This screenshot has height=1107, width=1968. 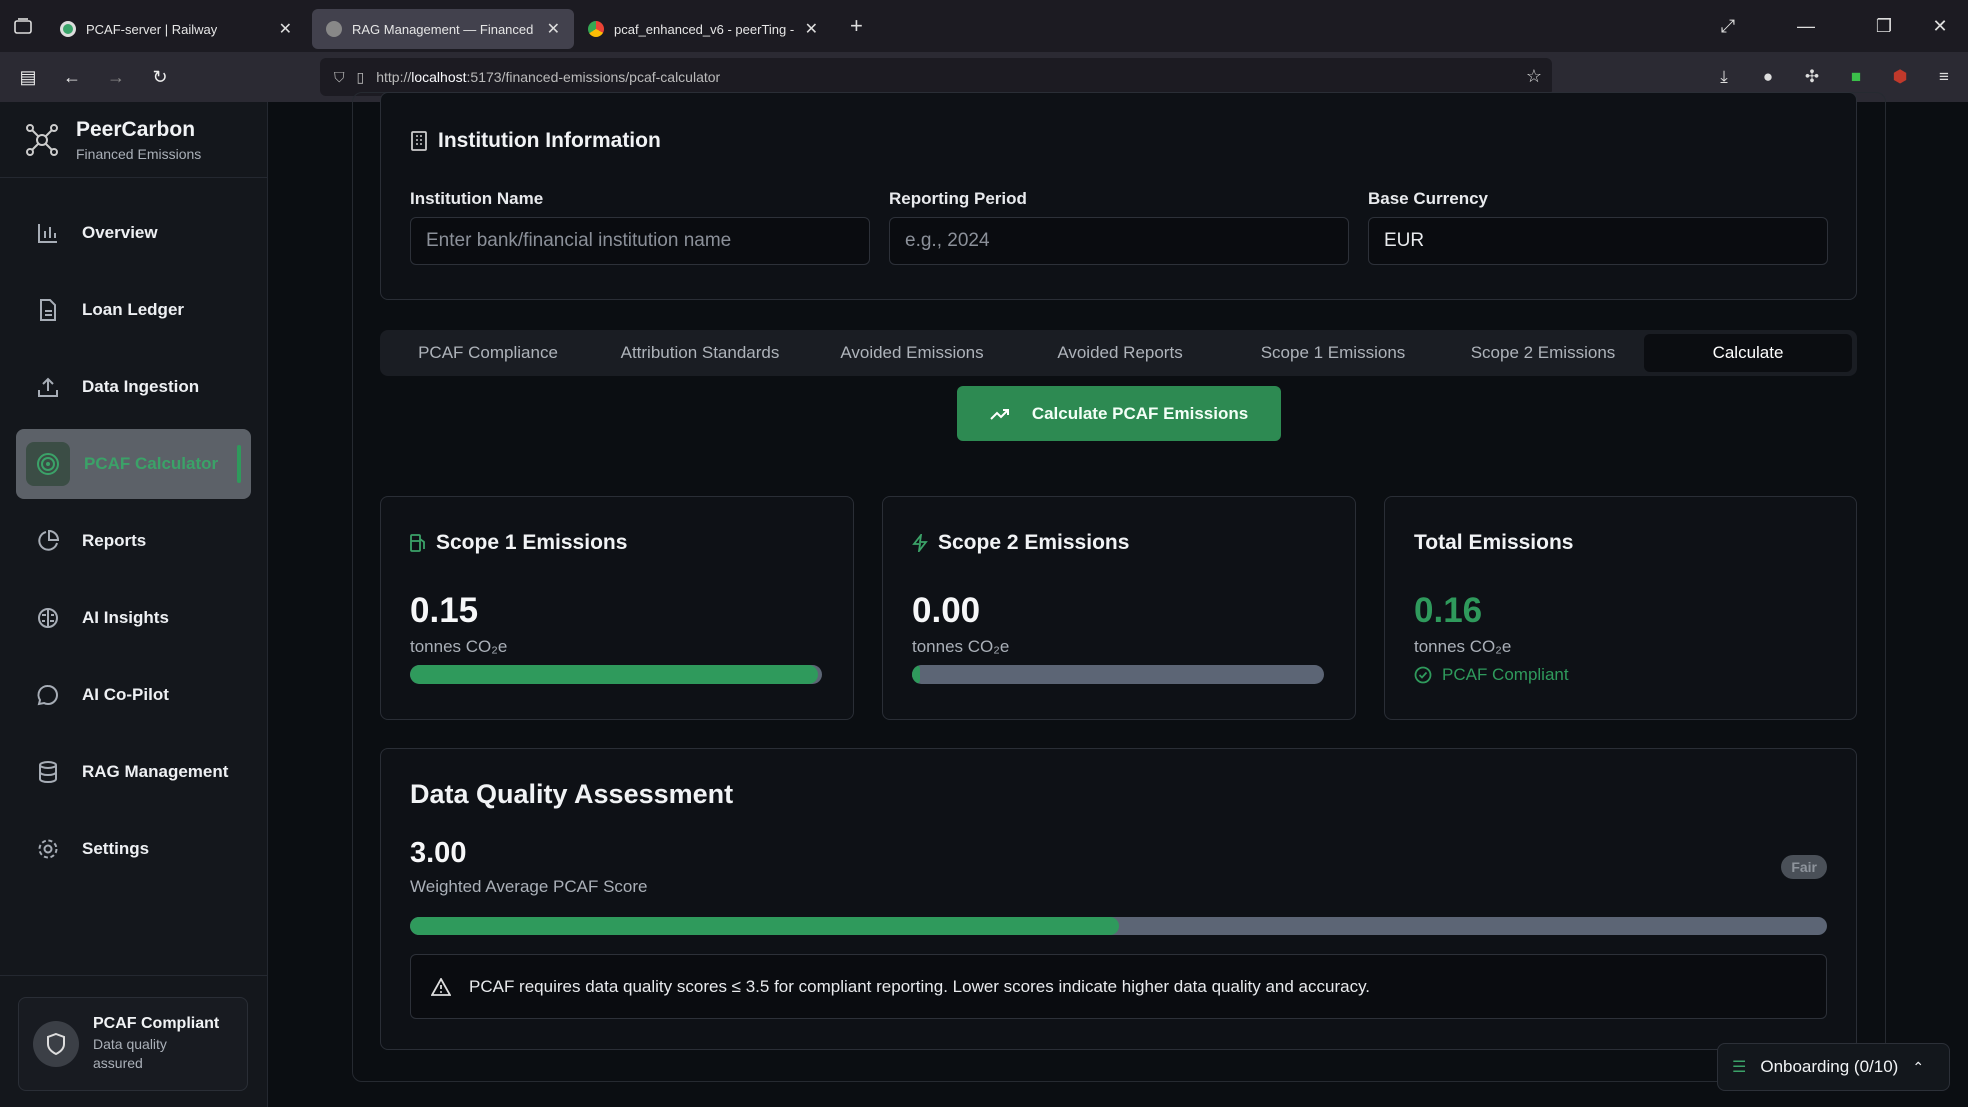 What do you see at coordinates (1918, 1066) in the screenshot?
I see `chevron-up-icon: ⌃` at bounding box center [1918, 1066].